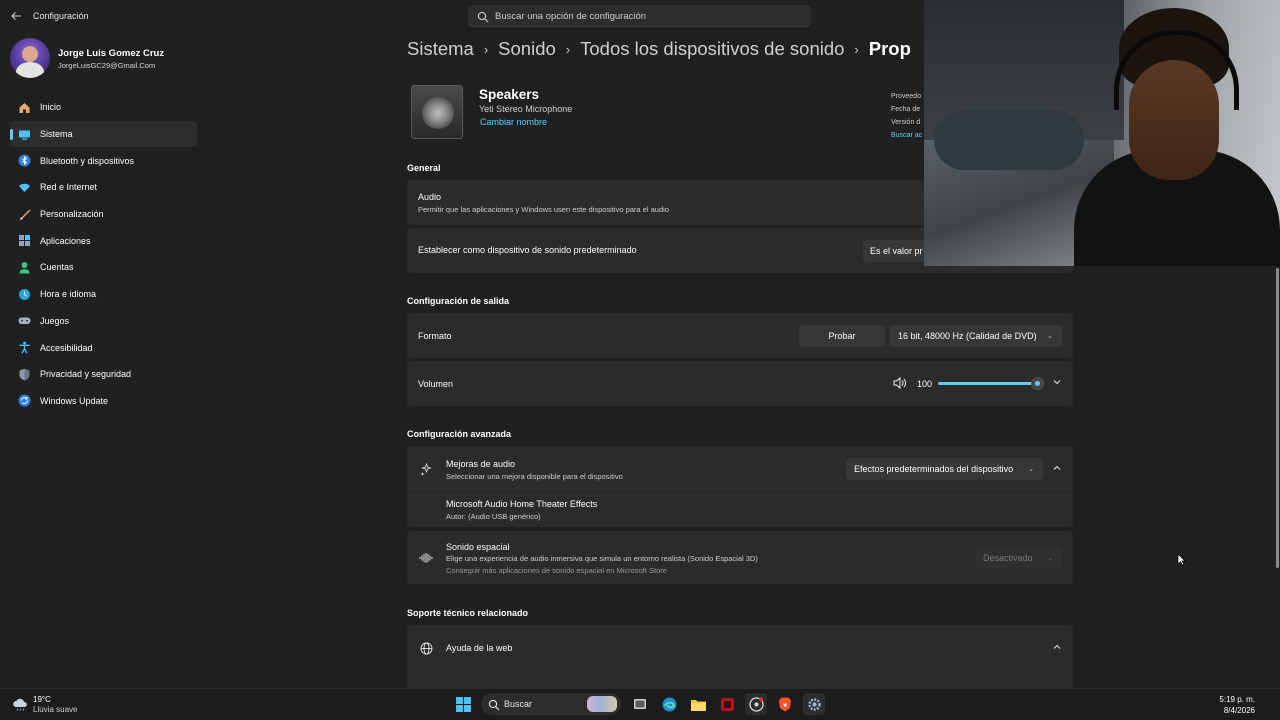 The width and height of the screenshot is (1280, 720). What do you see at coordinates (103, 107) in the screenshot?
I see `sidebar-item-inicio: Inicio` at bounding box center [103, 107].